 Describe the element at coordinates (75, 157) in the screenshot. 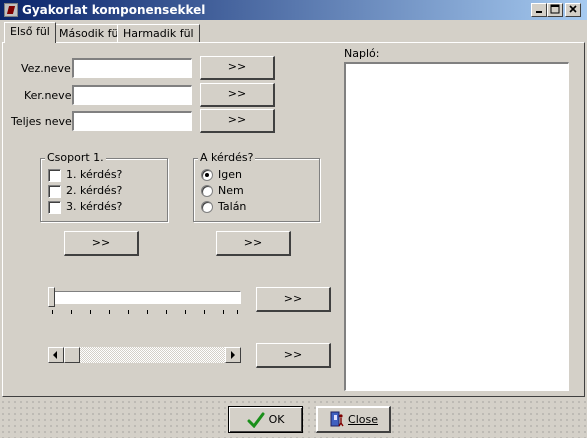

I see `group-checkboxes-title: Csoport 1.` at that location.